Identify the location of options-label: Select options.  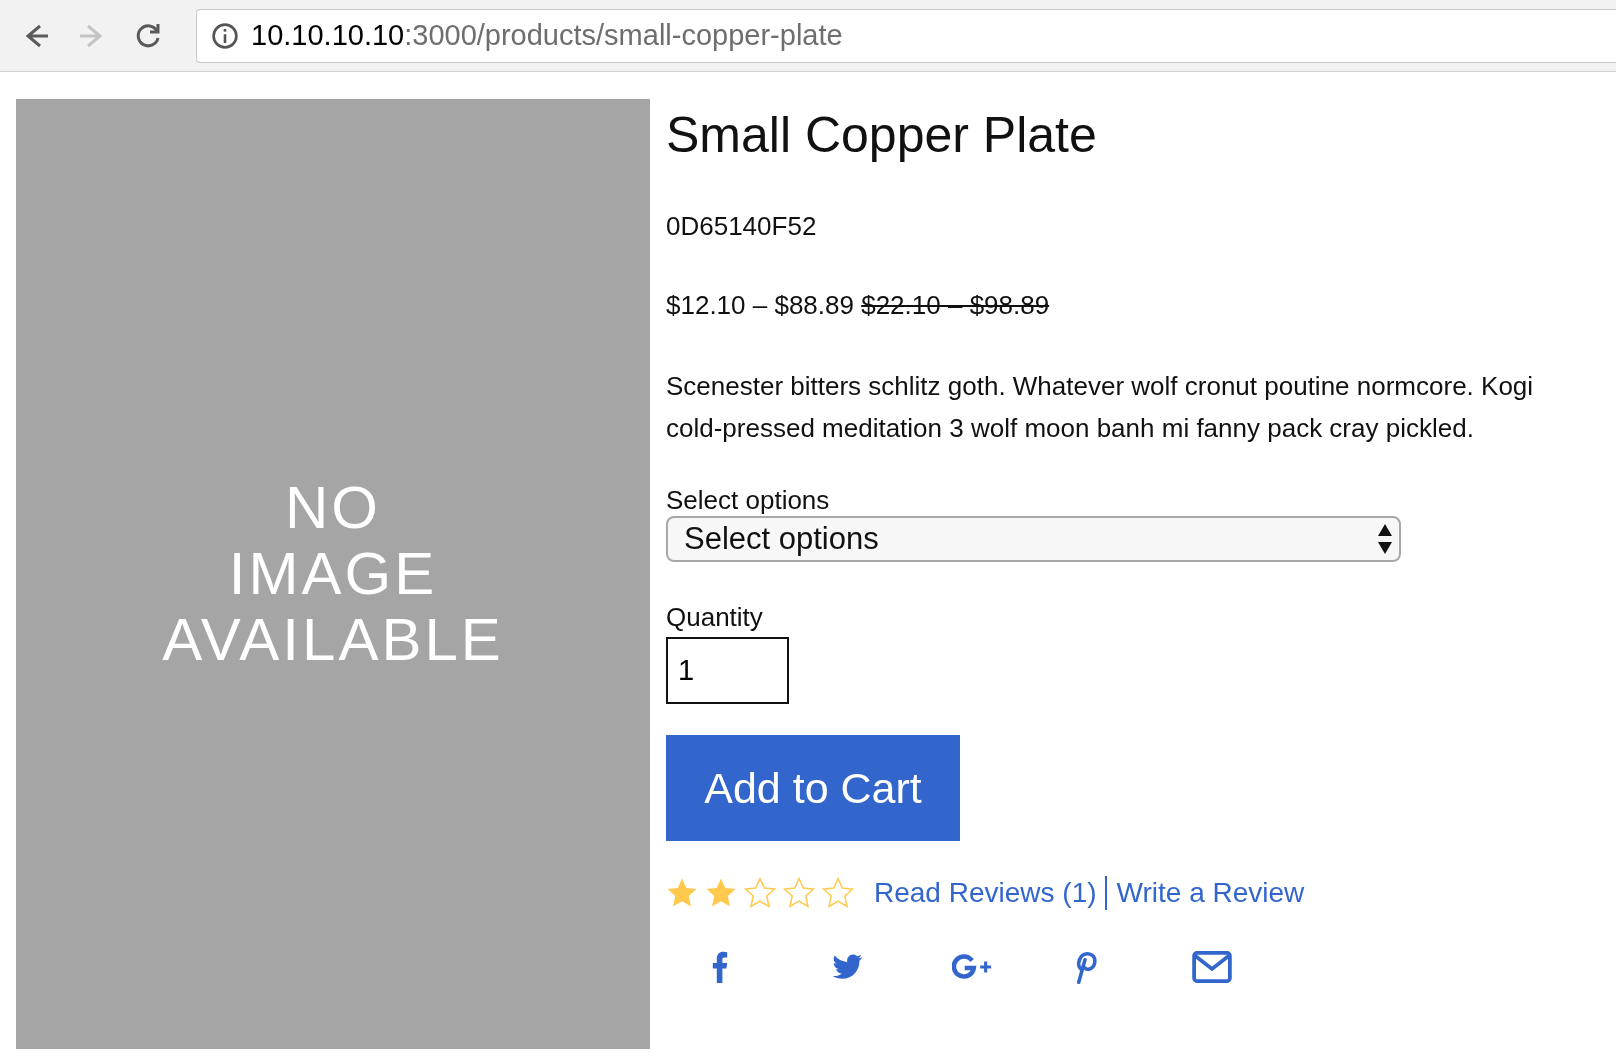
(748, 500).